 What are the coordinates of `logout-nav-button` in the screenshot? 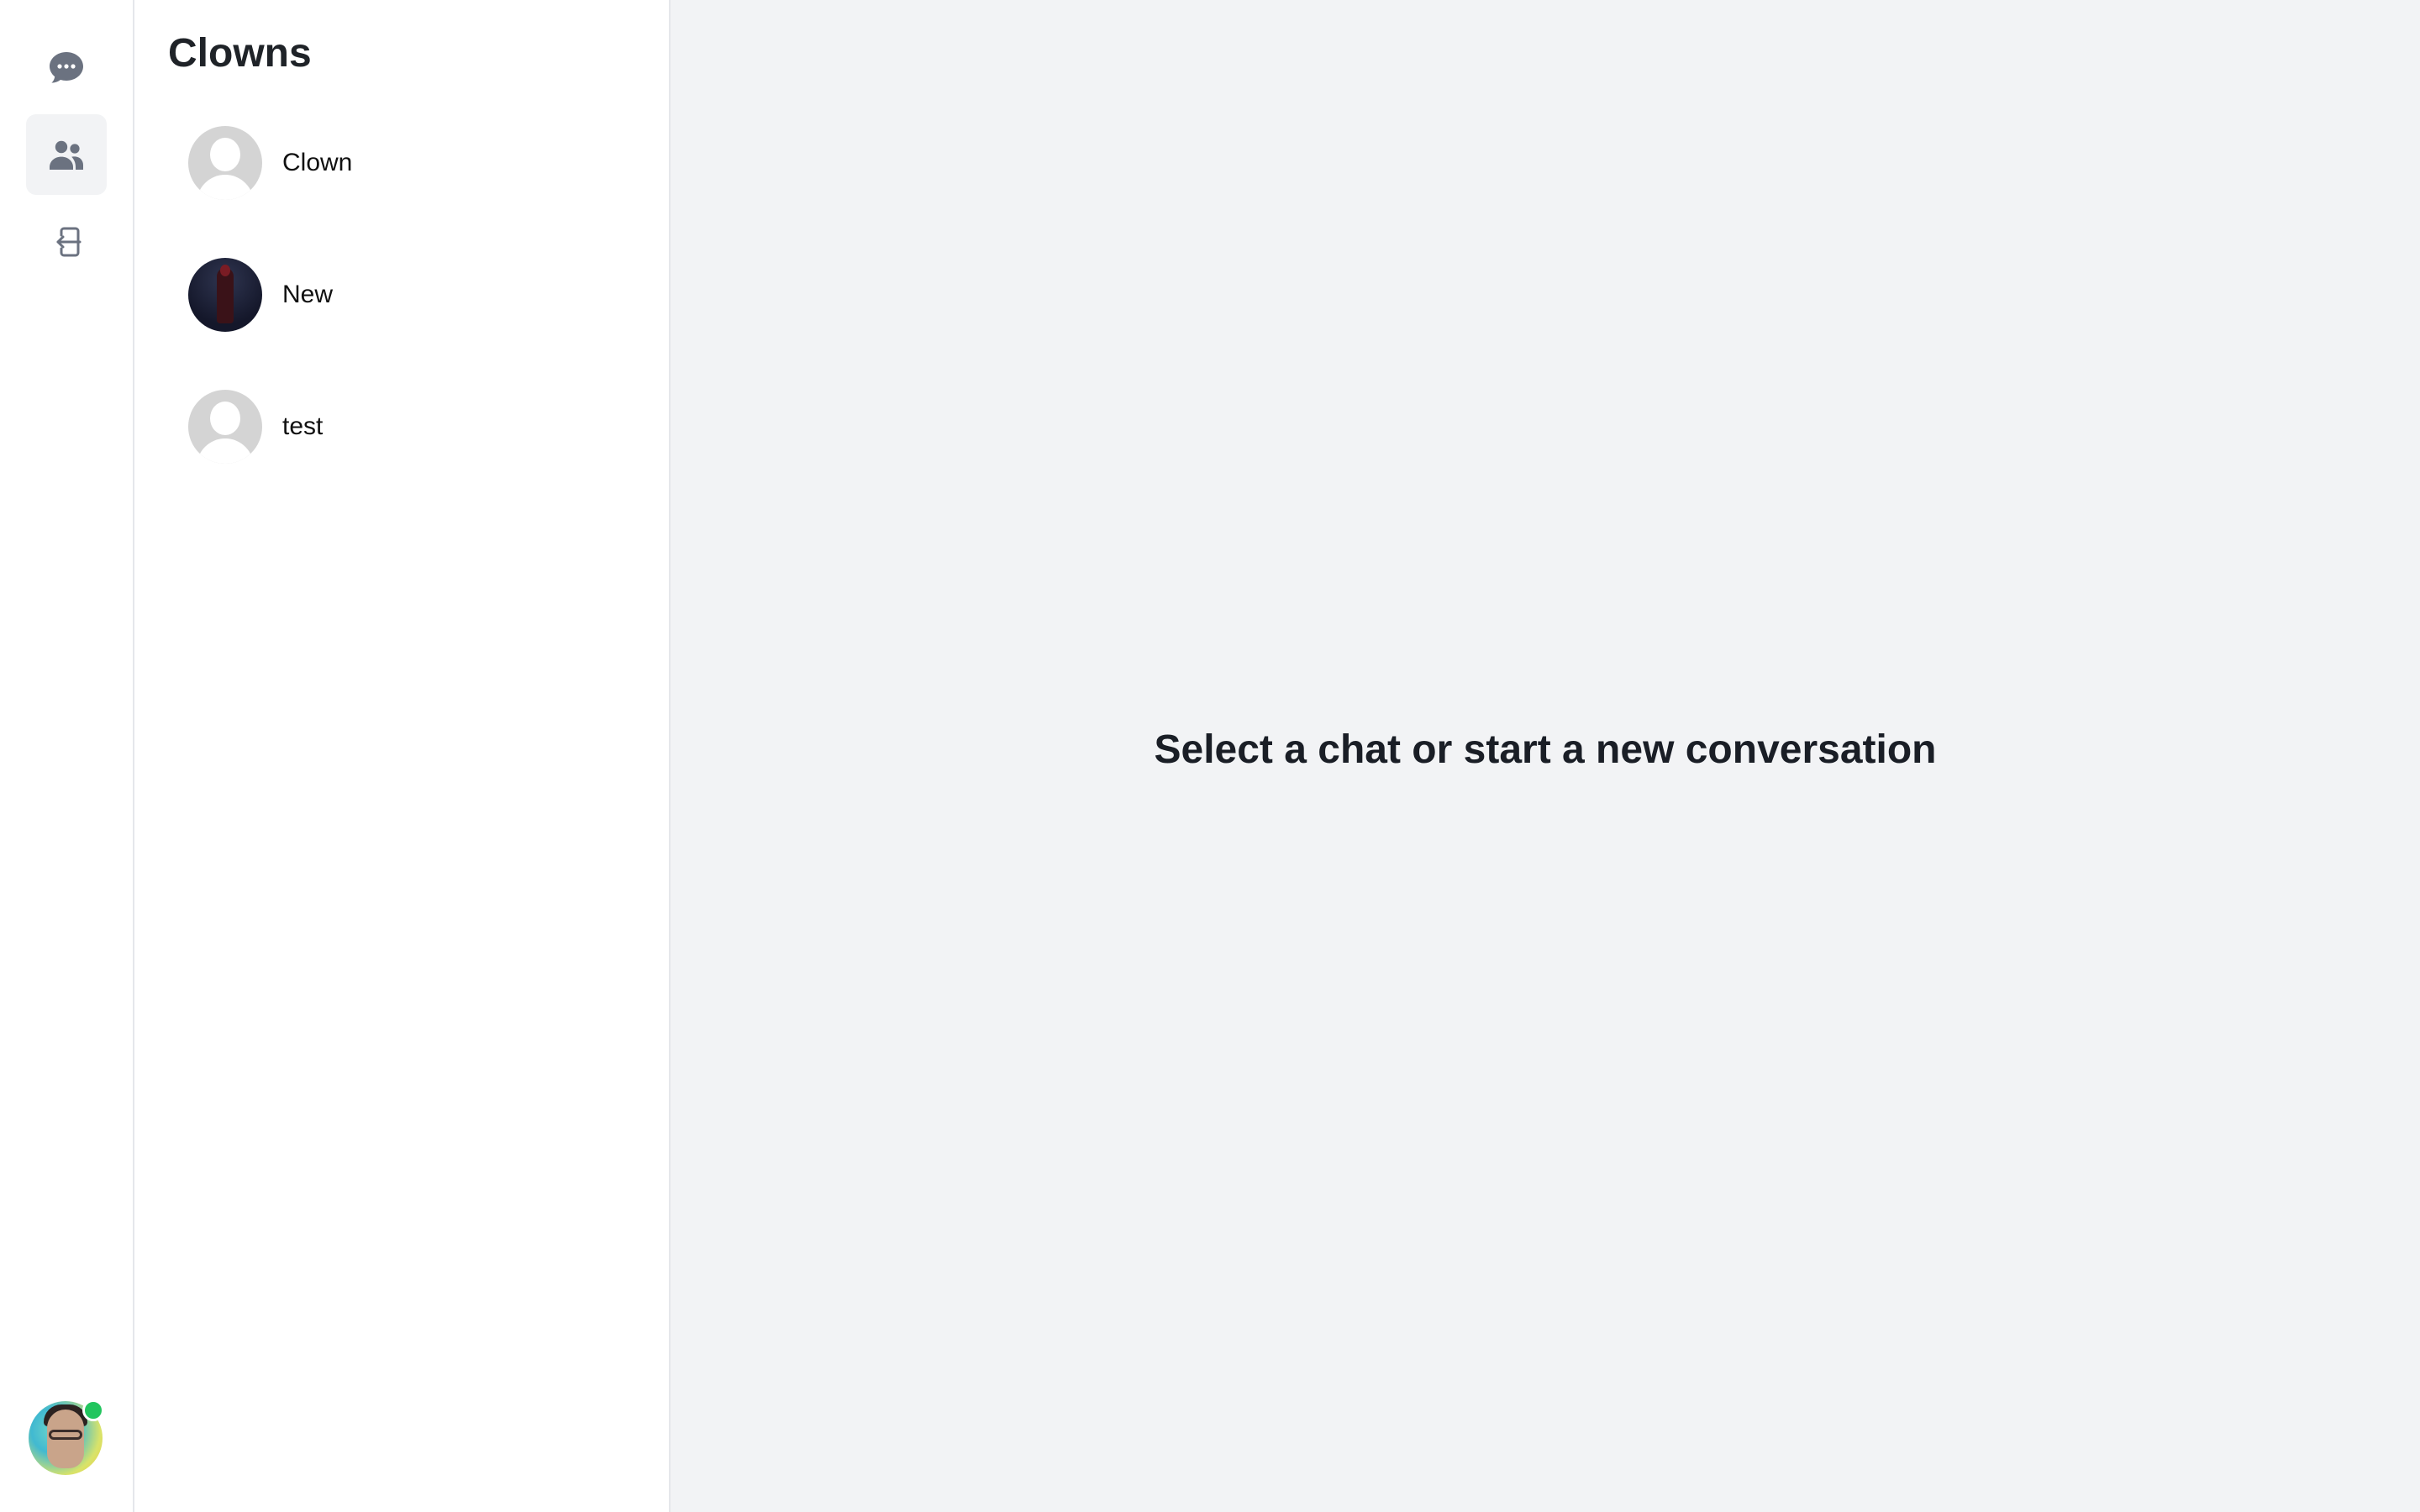 It's located at (66, 242).